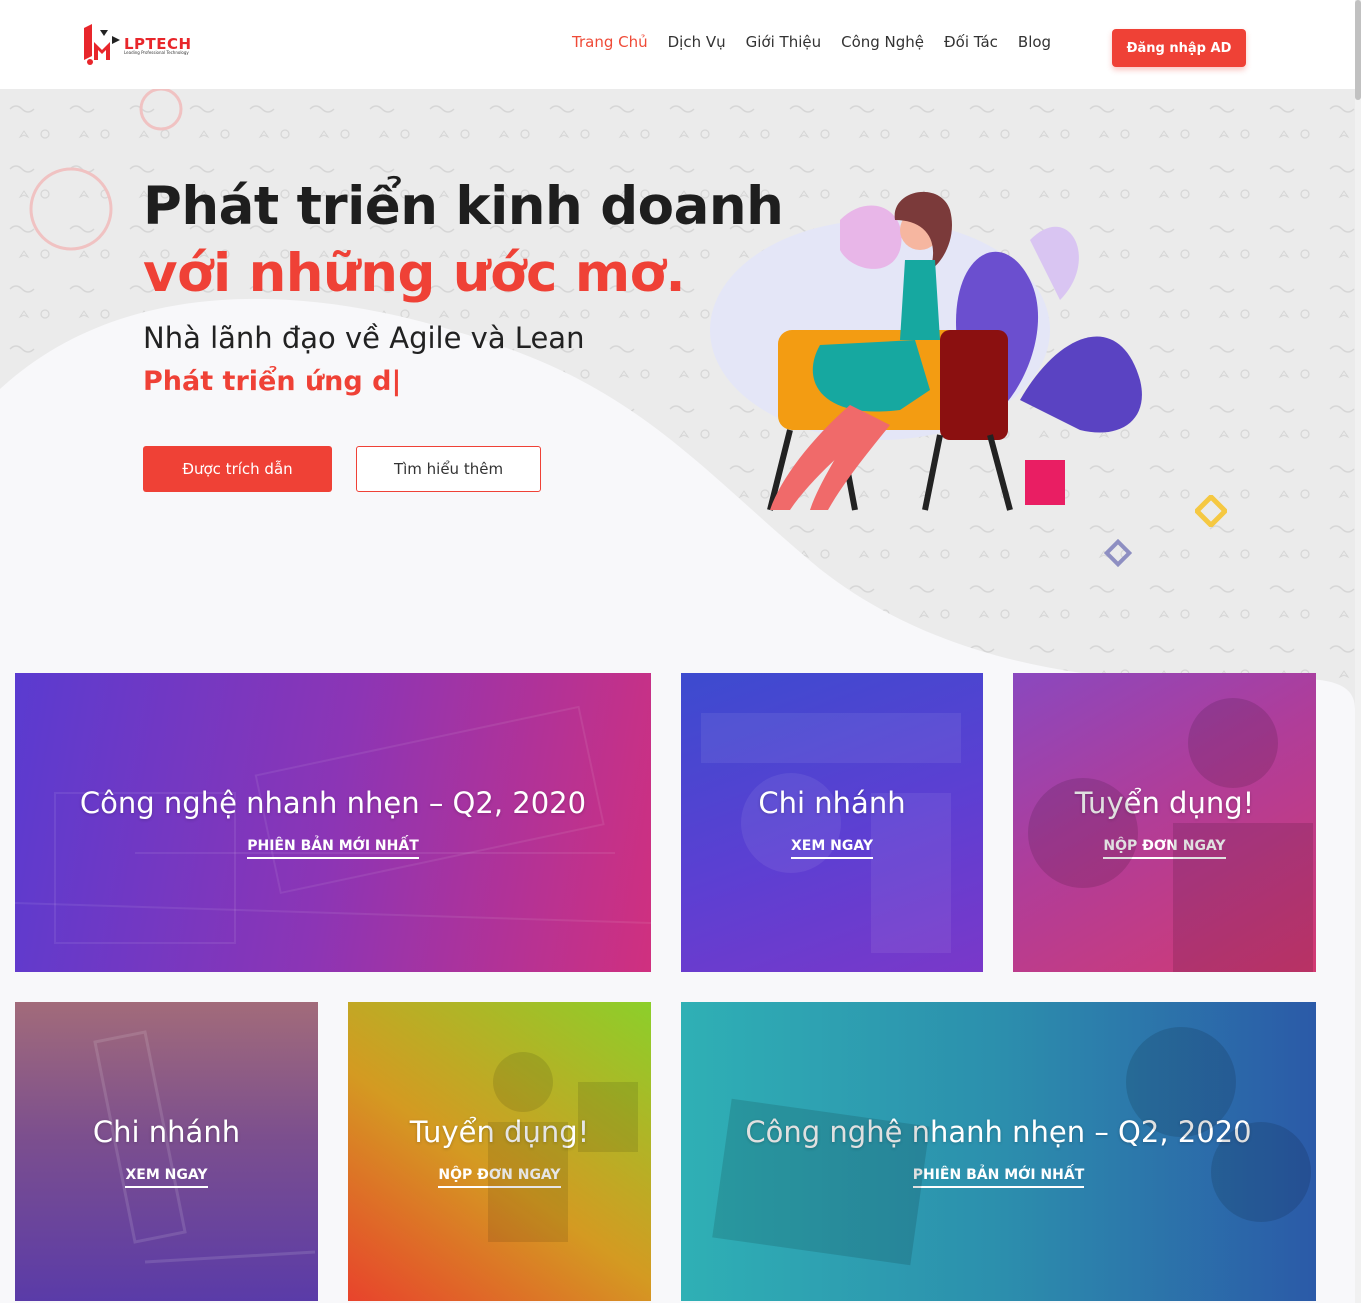 The width and height of the screenshot is (1361, 1303). What do you see at coordinates (237, 469) in the screenshot?
I see `quote-button: Được trích dẫn` at bounding box center [237, 469].